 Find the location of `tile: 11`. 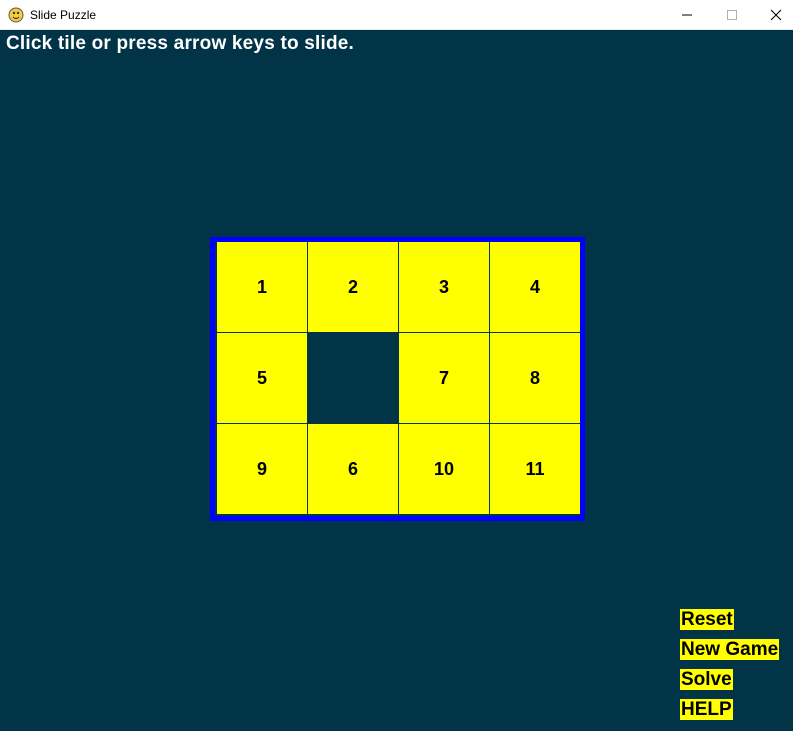

tile: 11 is located at coordinates (535, 469).